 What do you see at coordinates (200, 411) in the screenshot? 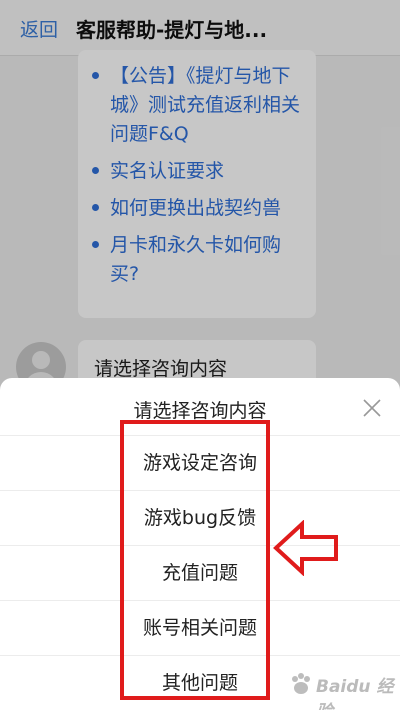
I see `sheet-title: 请选择咨询内容` at bounding box center [200, 411].